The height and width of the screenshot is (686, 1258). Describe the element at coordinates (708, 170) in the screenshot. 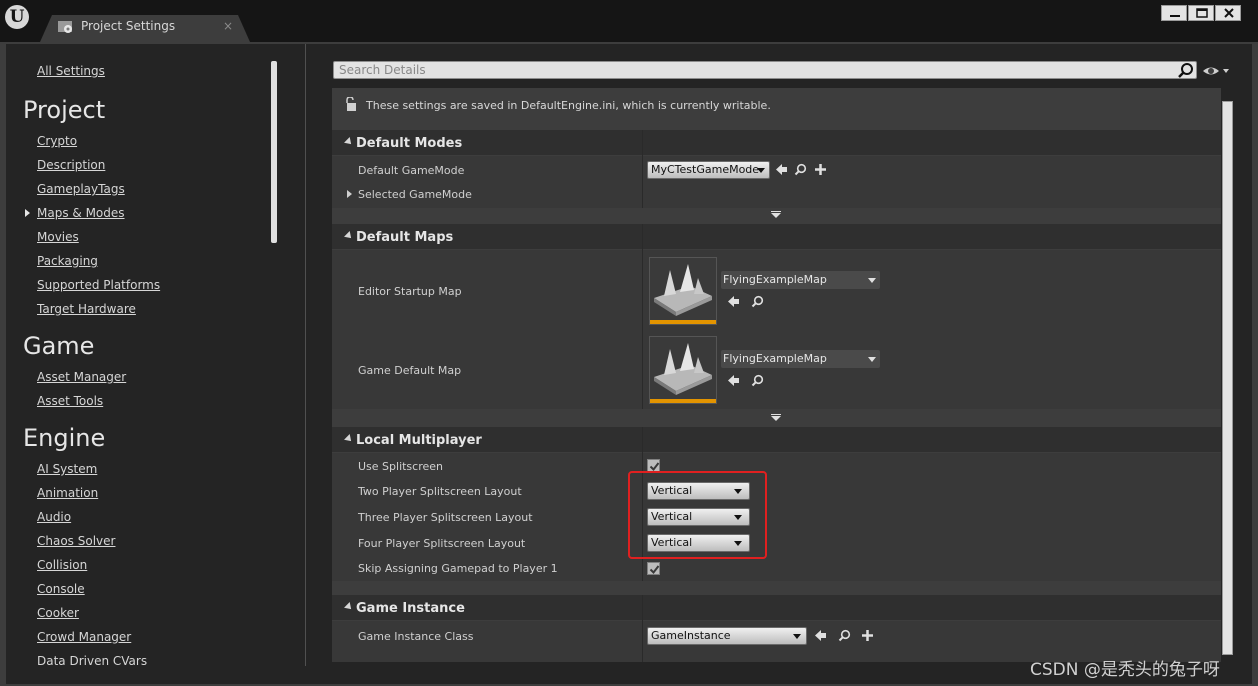

I see `default-gamemode-dropdown: MyCTestGameMode` at that location.